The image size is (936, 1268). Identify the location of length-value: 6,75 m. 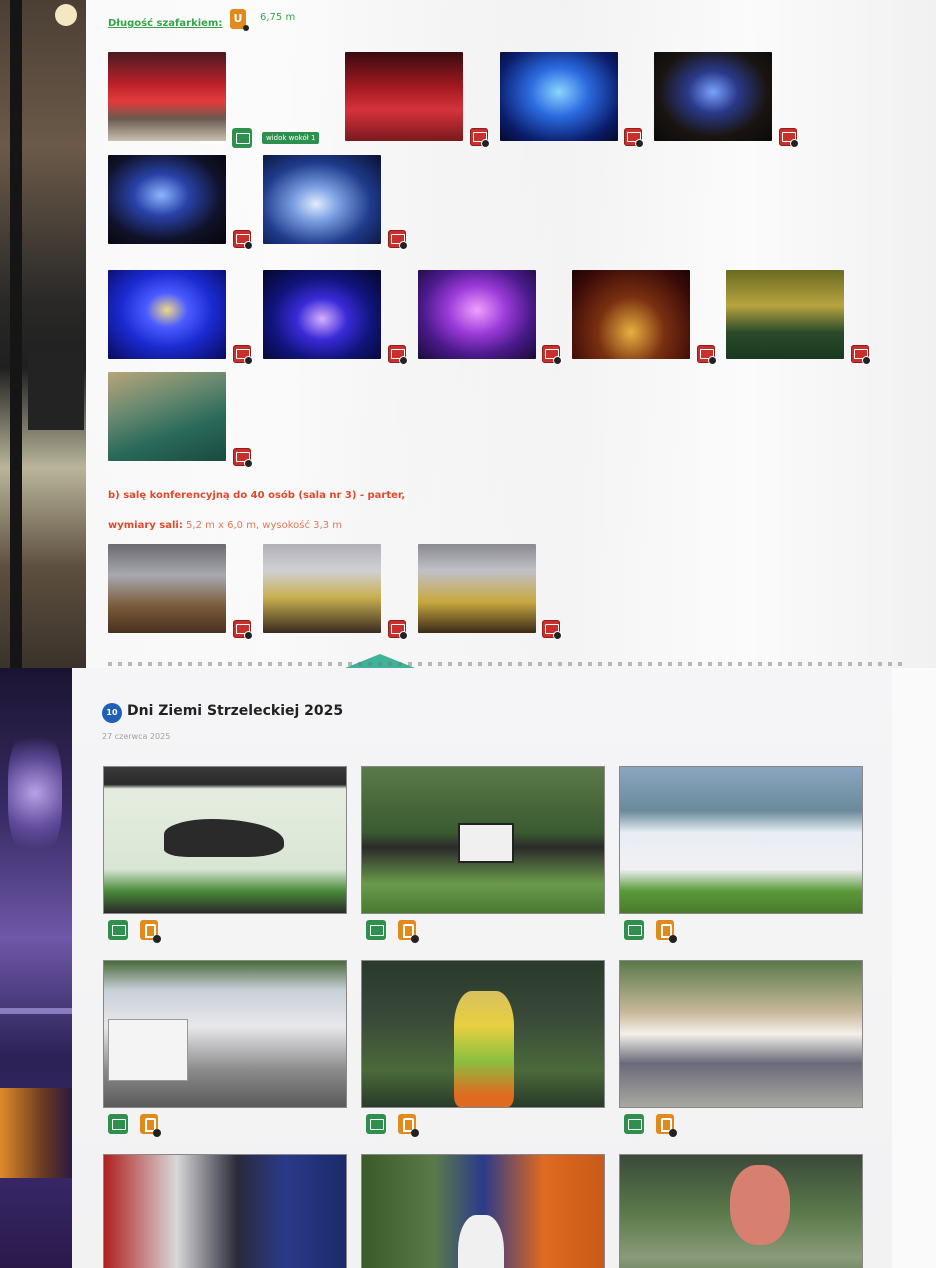
(278, 17).